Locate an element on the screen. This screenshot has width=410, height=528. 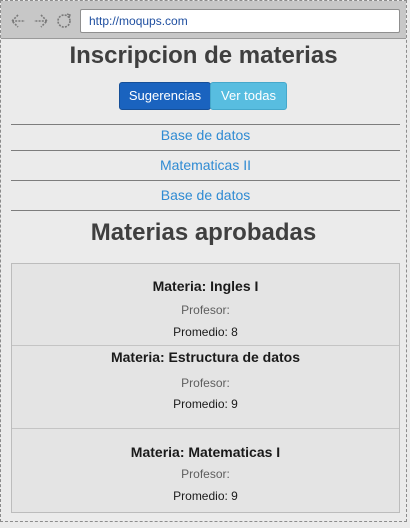
back-icon is located at coordinates (18, 21).